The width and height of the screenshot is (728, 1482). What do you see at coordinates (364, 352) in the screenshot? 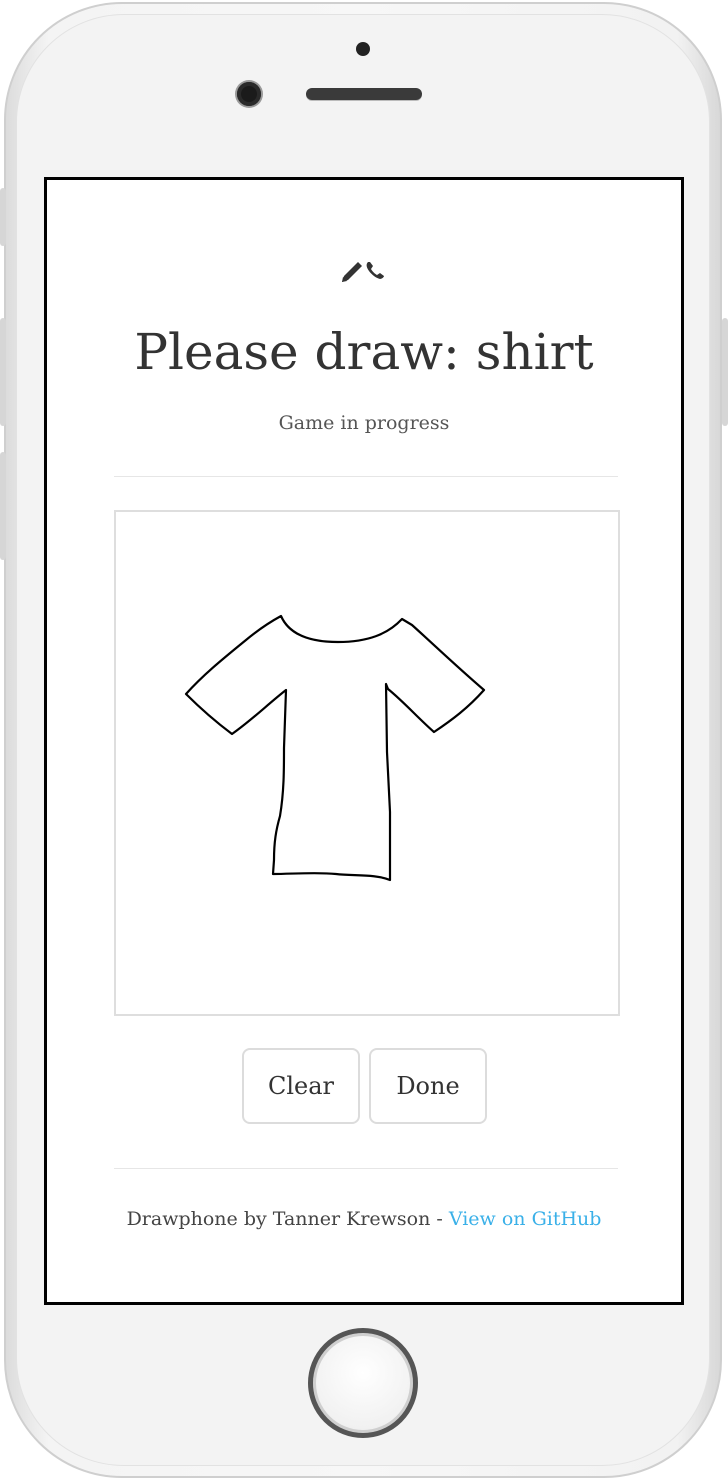
I see `page-title: Please draw: shirt` at bounding box center [364, 352].